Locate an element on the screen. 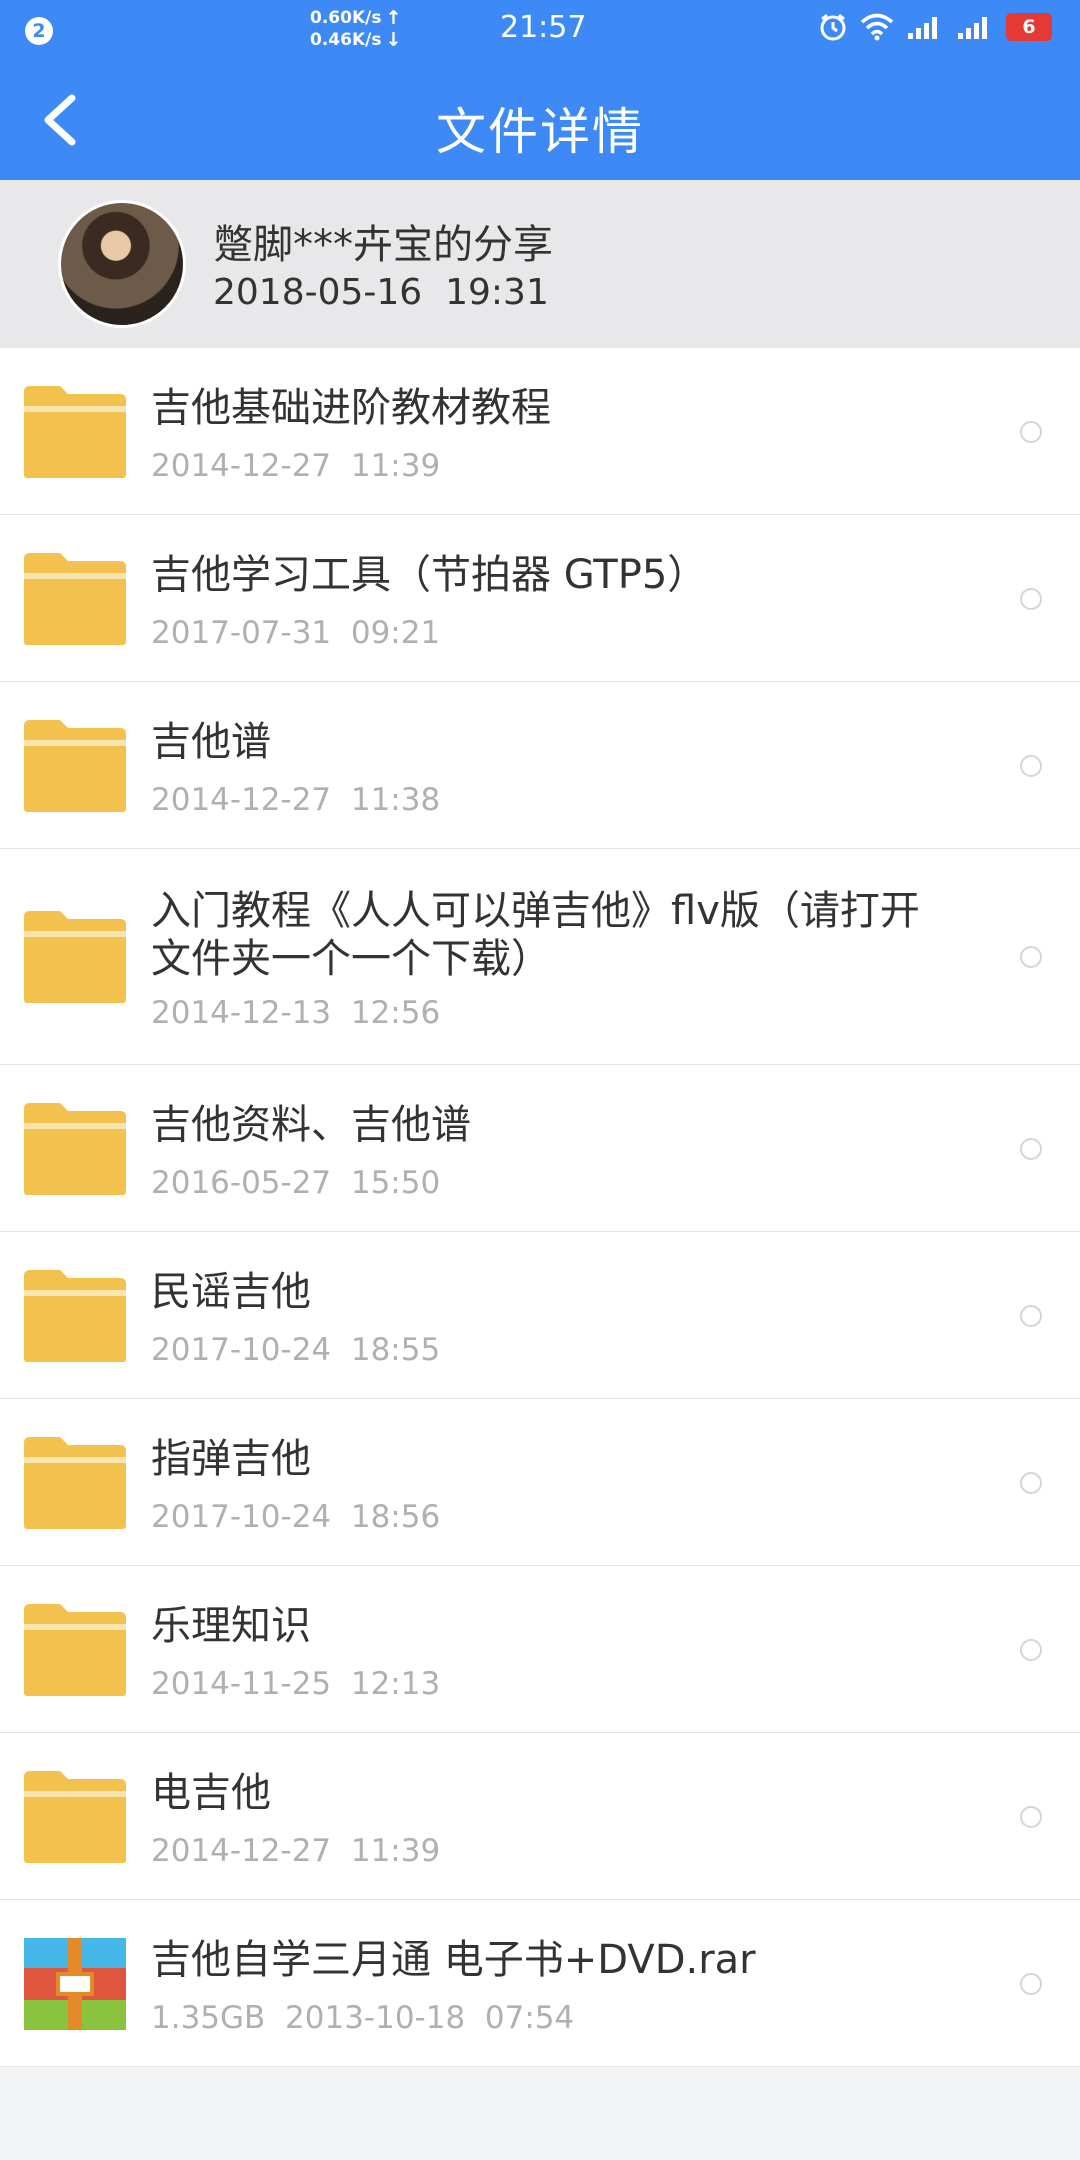  download-speed: 0.46K/s is located at coordinates (346, 40).